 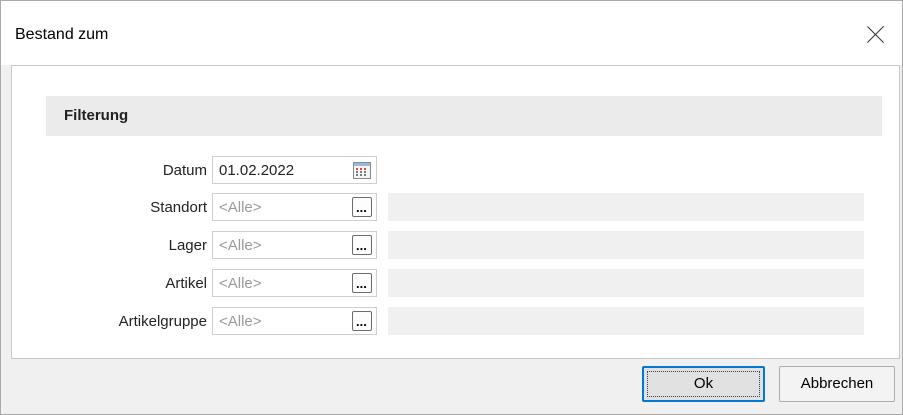 What do you see at coordinates (876, 35) in the screenshot?
I see `close-icon` at bounding box center [876, 35].